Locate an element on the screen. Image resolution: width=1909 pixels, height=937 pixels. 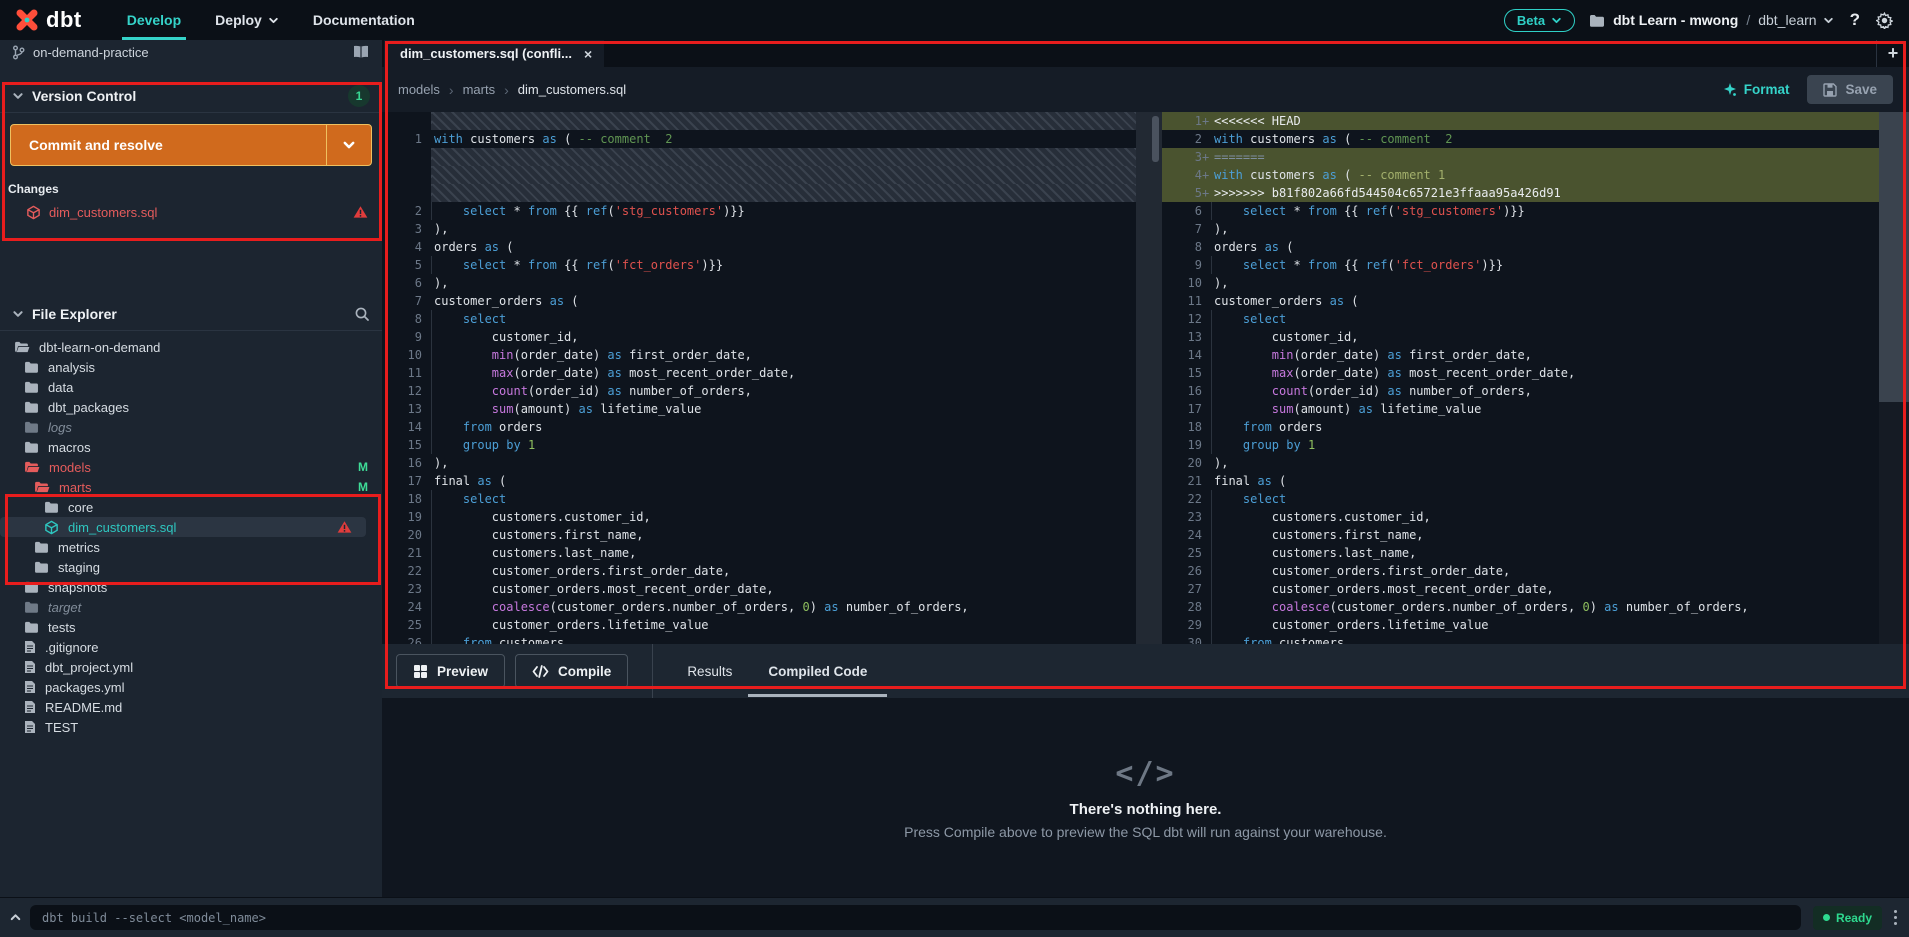
nav-develop: Develop is located at coordinates (154, 20).